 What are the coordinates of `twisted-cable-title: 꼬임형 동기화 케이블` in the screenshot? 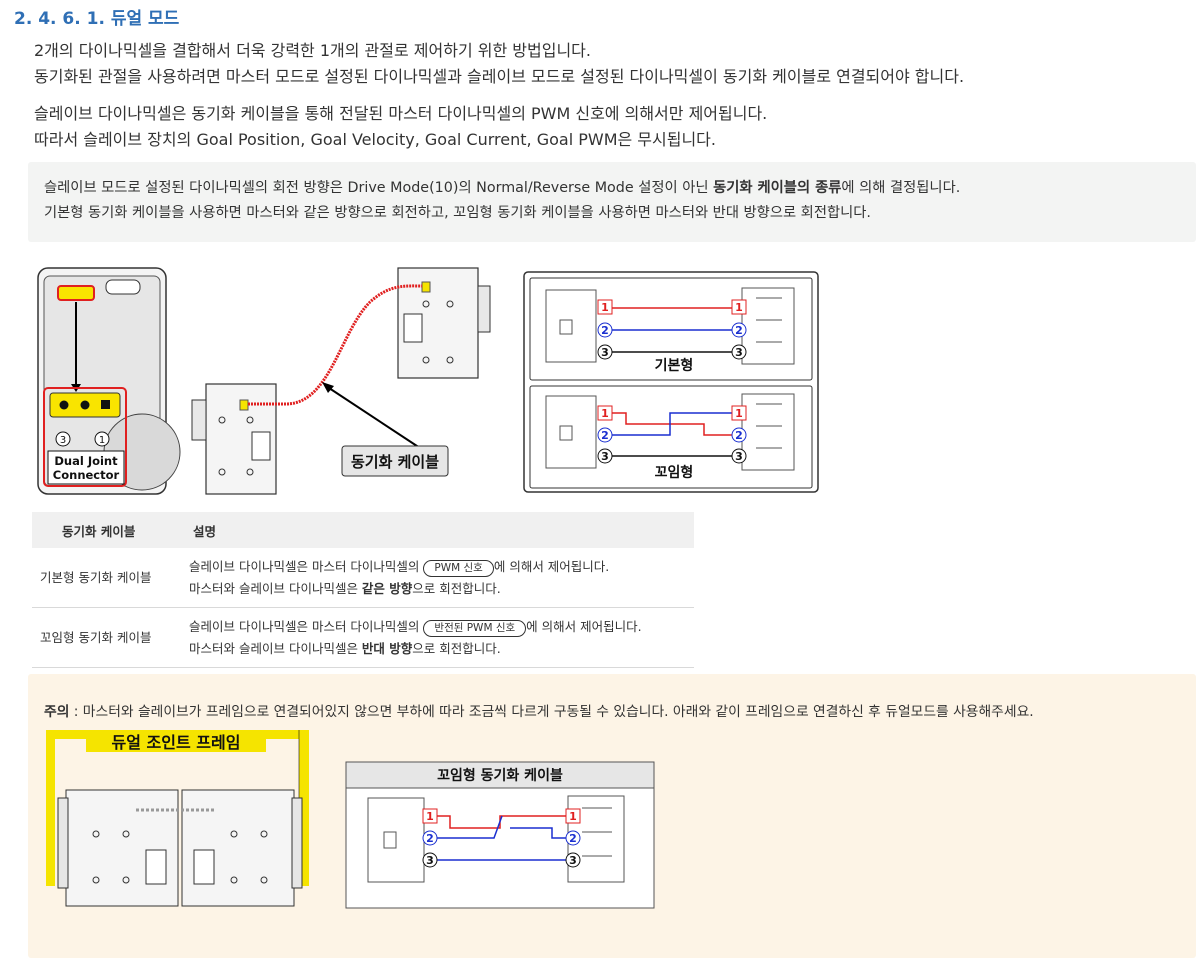 It's located at (500, 775).